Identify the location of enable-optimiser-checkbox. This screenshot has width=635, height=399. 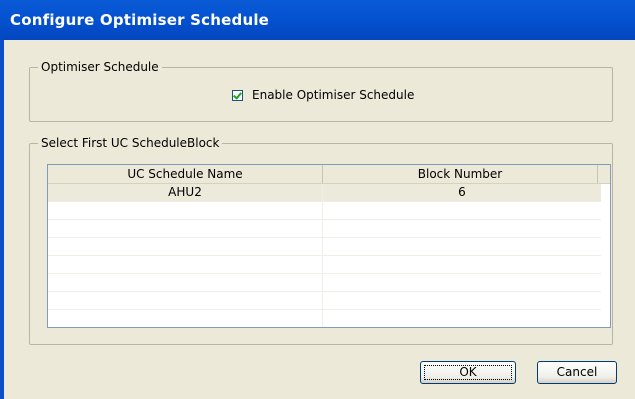
(237, 95).